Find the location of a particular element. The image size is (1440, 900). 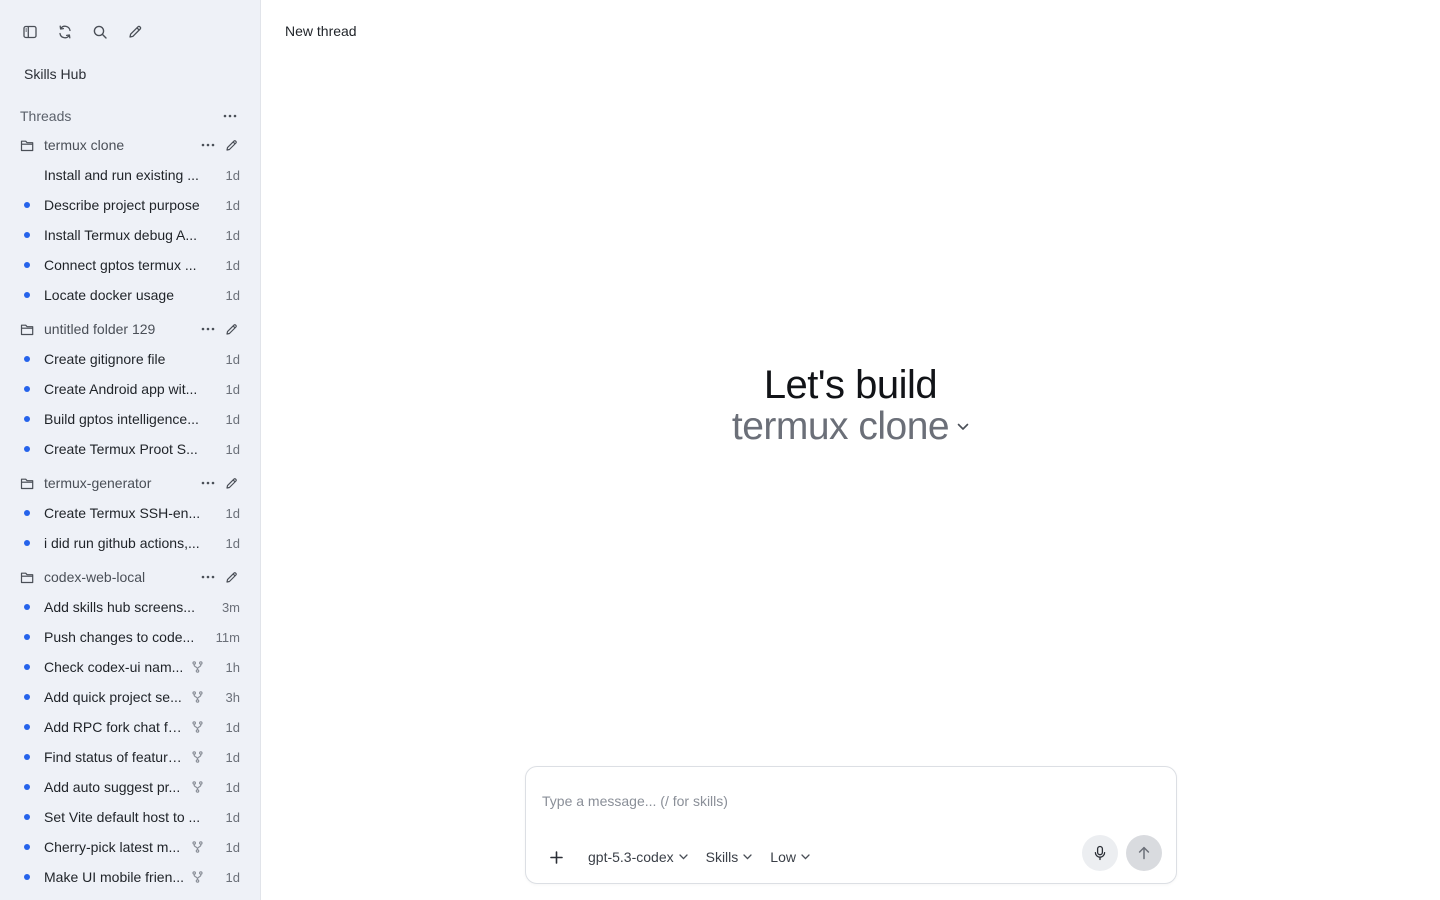

folder-name: termux clone is located at coordinates (84, 145).